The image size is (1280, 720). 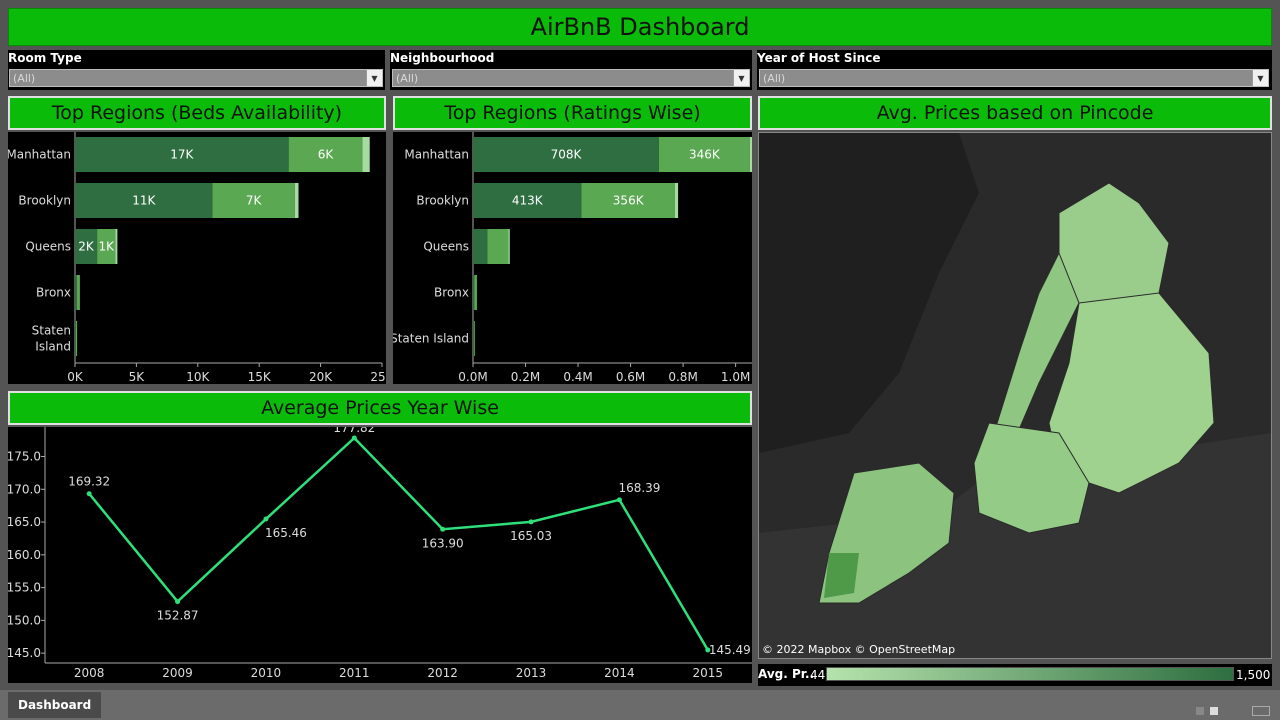 What do you see at coordinates (51, 331) in the screenshot?
I see `category-label: Staten` at bounding box center [51, 331].